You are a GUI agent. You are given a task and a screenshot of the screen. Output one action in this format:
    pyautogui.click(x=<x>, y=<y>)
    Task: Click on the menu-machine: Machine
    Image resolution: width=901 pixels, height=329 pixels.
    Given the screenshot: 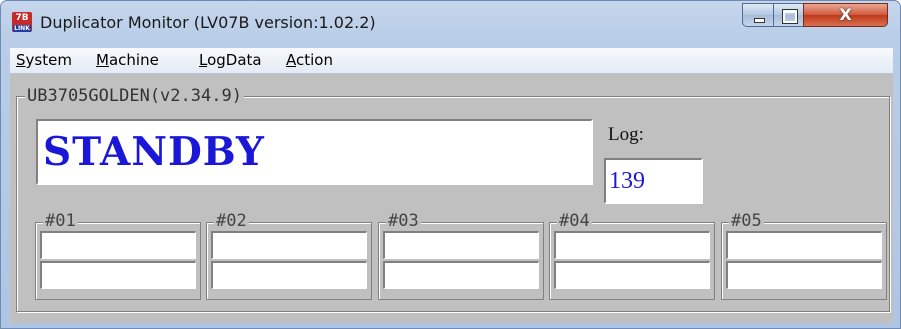 What is the action you would take?
    pyautogui.click(x=127, y=60)
    